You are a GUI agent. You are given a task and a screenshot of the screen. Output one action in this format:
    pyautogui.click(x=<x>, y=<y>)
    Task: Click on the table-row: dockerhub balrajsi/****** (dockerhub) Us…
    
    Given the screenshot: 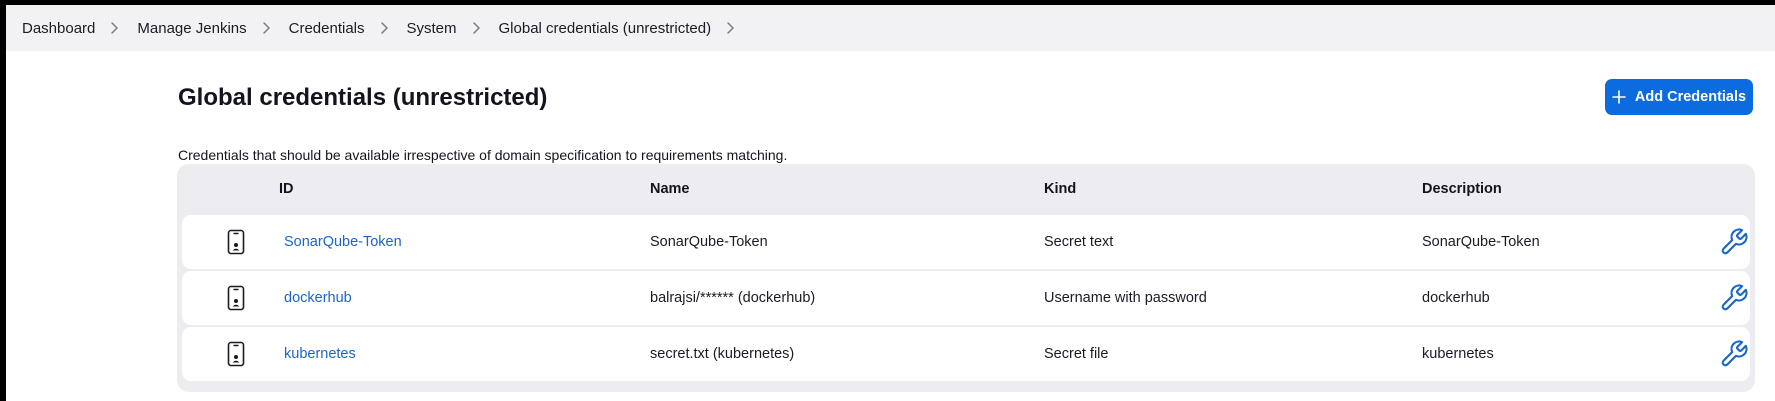 What is the action you would take?
    pyautogui.click(x=966, y=298)
    